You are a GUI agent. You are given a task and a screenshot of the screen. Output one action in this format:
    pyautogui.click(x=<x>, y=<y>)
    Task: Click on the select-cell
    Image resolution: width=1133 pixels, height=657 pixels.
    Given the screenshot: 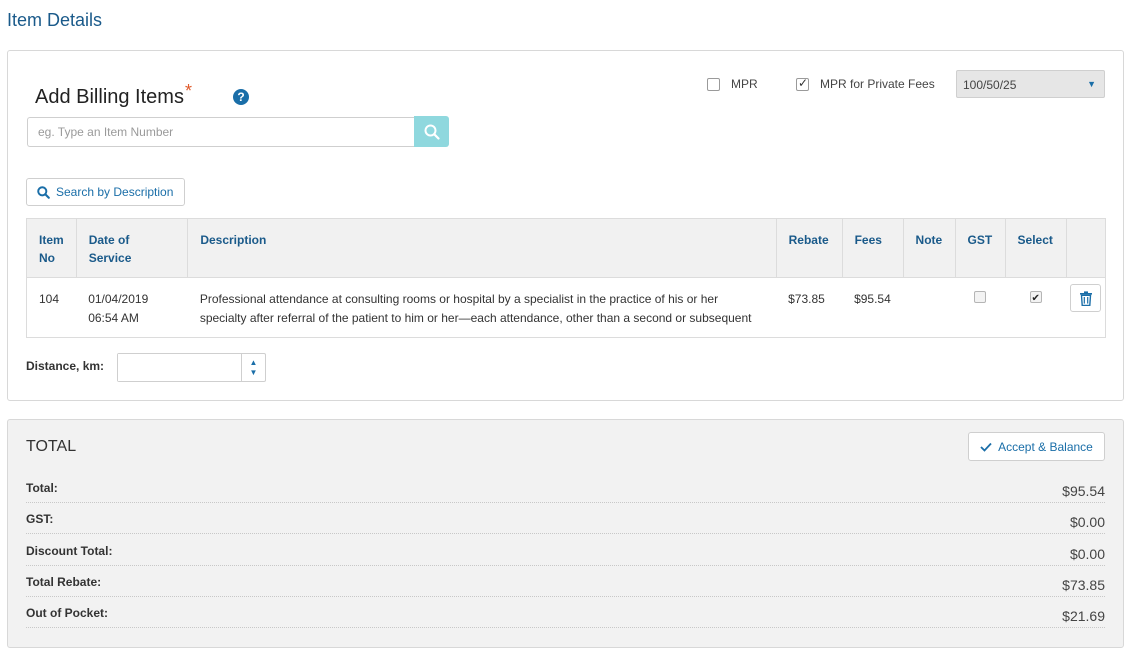 What is the action you would take?
    pyautogui.click(x=1035, y=307)
    